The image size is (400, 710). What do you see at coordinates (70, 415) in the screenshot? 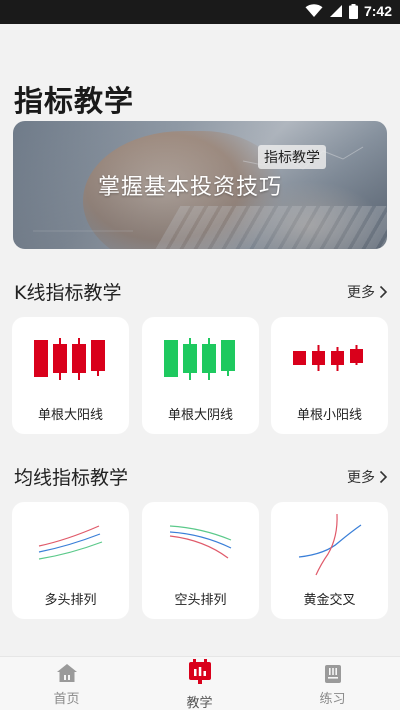
I see `card-label: 单根大阳线` at bounding box center [70, 415].